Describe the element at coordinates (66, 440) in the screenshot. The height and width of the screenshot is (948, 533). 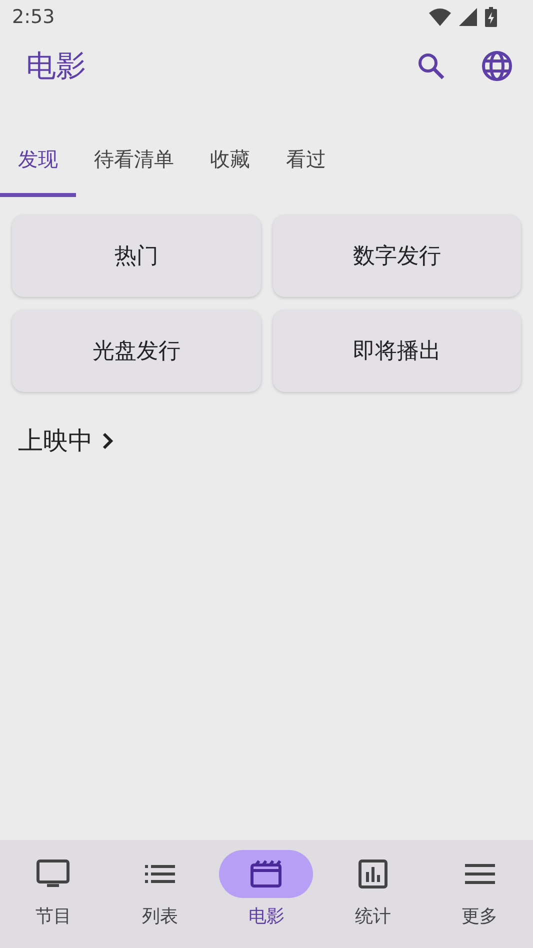
I see `section-link: 上映中` at that location.